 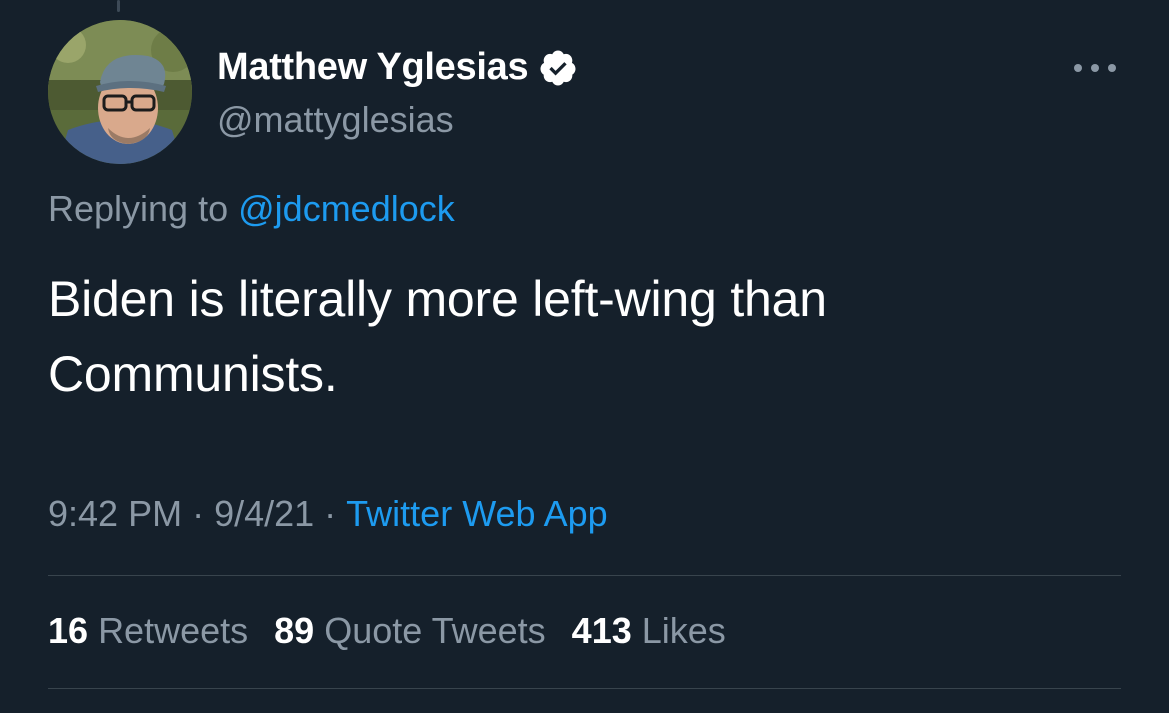 What do you see at coordinates (437, 299) in the screenshot?
I see `tweet-text-line-1: Biden is literally more left-wing than` at bounding box center [437, 299].